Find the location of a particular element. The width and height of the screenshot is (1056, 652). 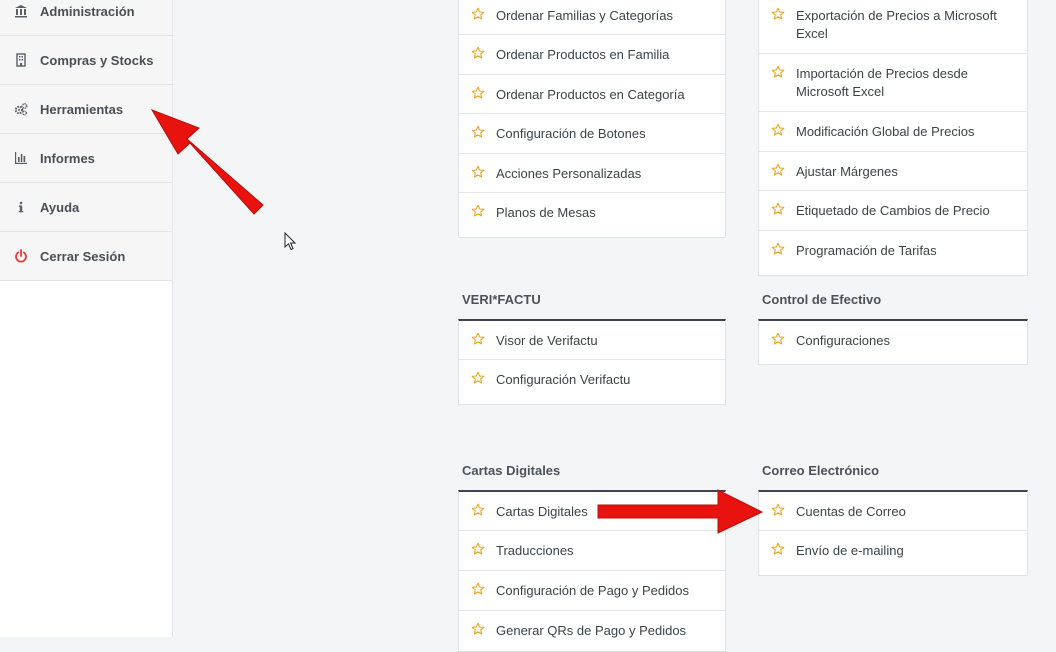

arrow-to-herramientas is located at coordinates (207, 162).